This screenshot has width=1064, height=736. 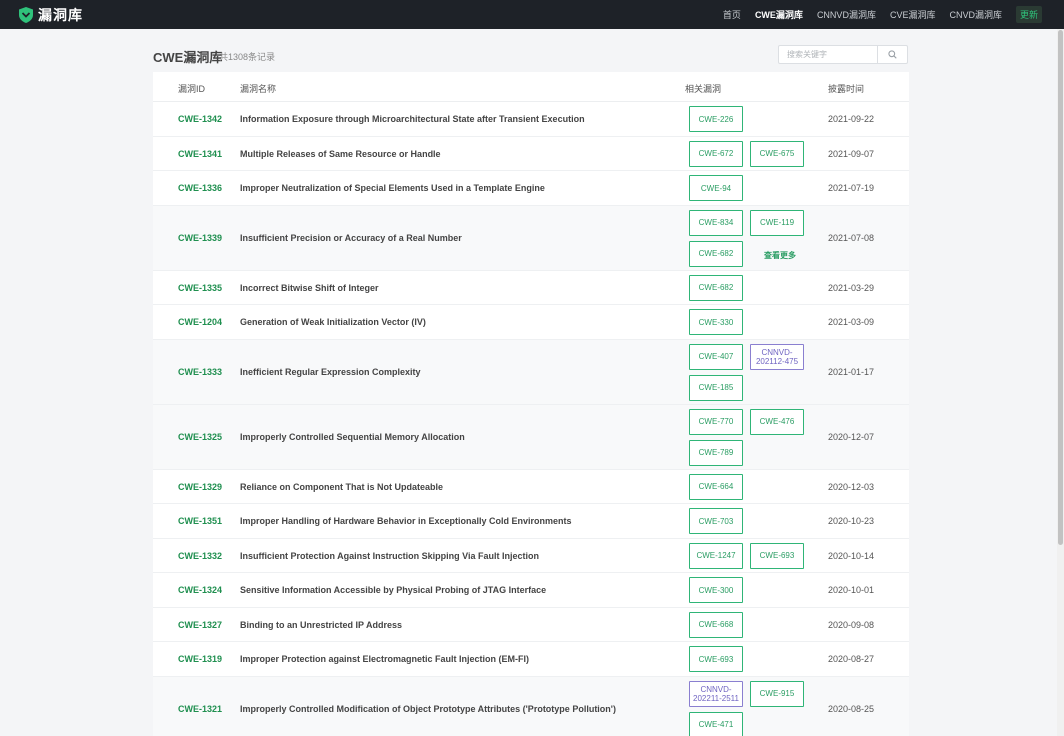 What do you see at coordinates (913, 14) in the screenshot?
I see `nav-item: CVE漏洞库` at bounding box center [913, 14].